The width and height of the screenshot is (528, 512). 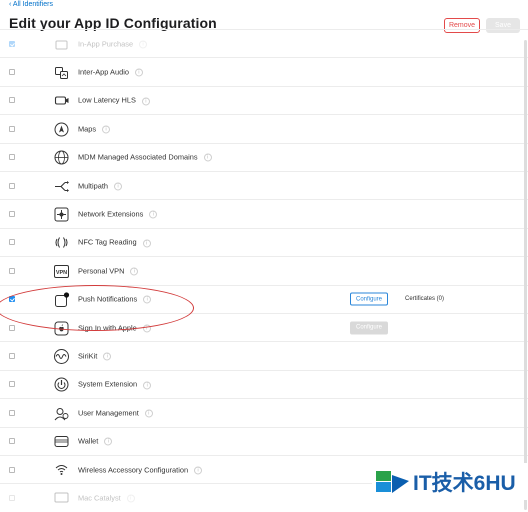 I want to click on maps-icon, so click(x=61, y=129).